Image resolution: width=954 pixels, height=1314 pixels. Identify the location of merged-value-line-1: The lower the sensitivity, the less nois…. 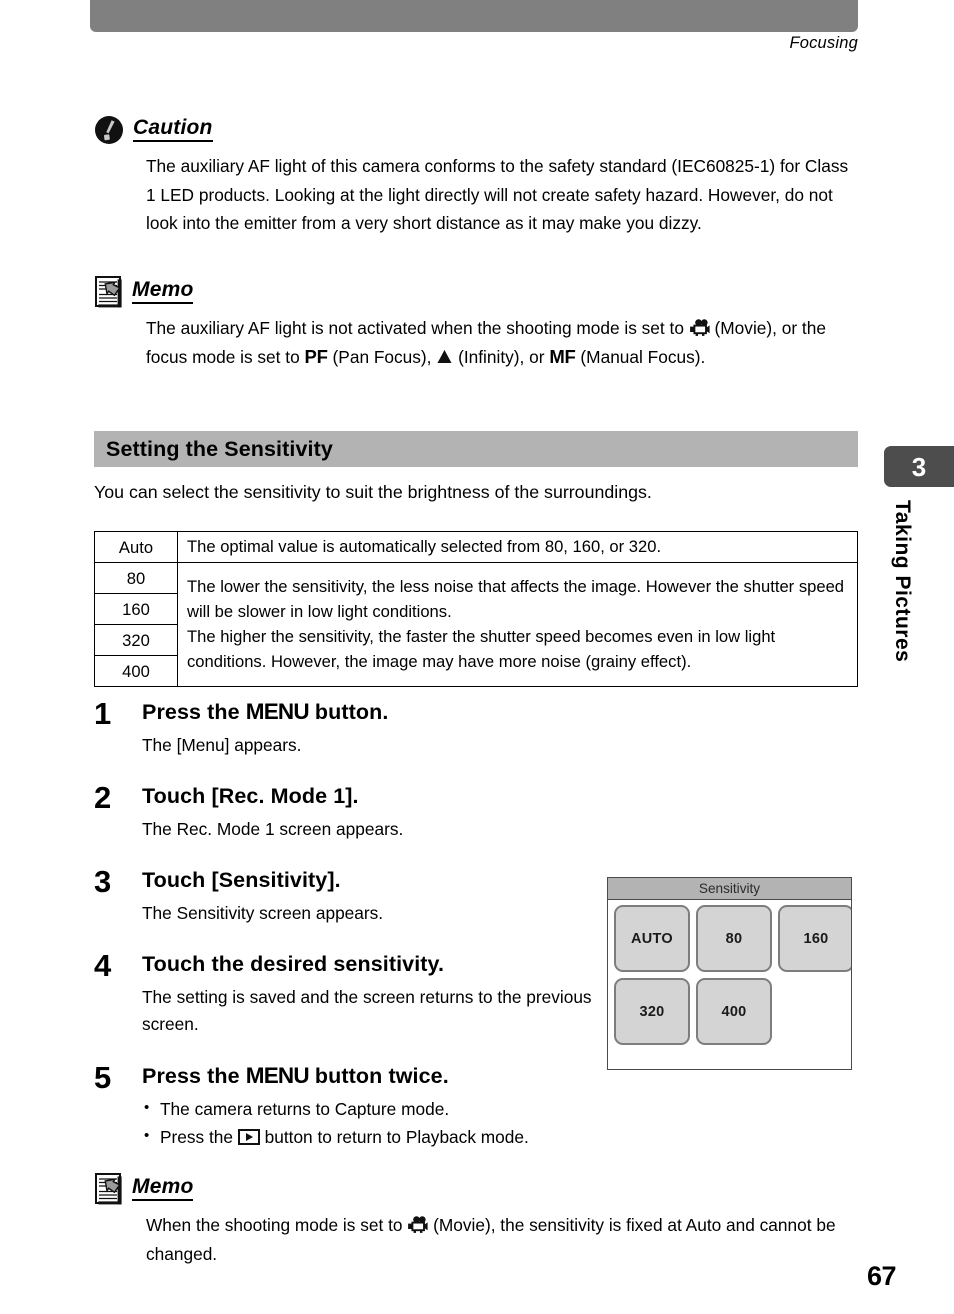
(516, 599).